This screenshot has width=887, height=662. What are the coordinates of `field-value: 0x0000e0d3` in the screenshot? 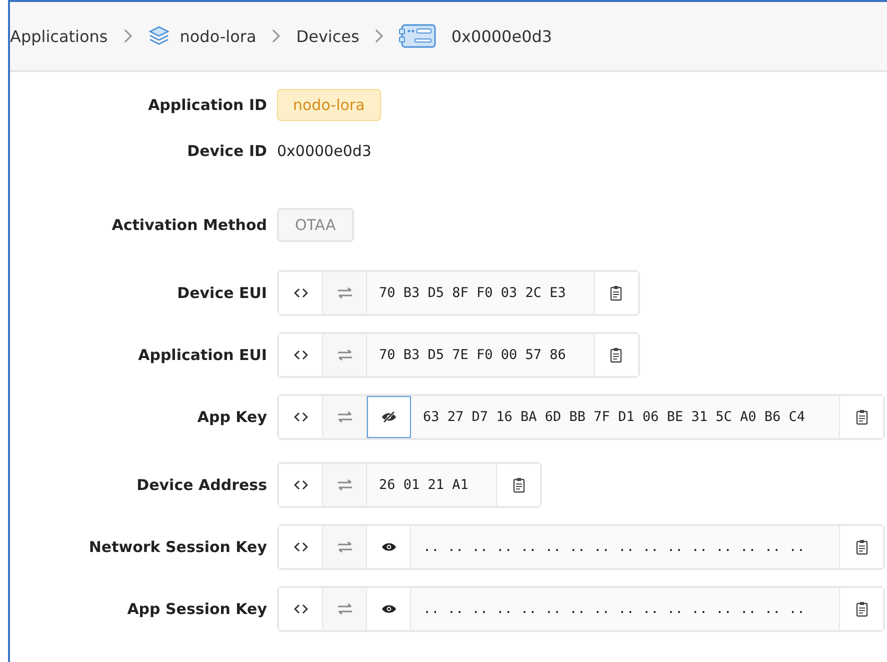 It's located at (324, 151).